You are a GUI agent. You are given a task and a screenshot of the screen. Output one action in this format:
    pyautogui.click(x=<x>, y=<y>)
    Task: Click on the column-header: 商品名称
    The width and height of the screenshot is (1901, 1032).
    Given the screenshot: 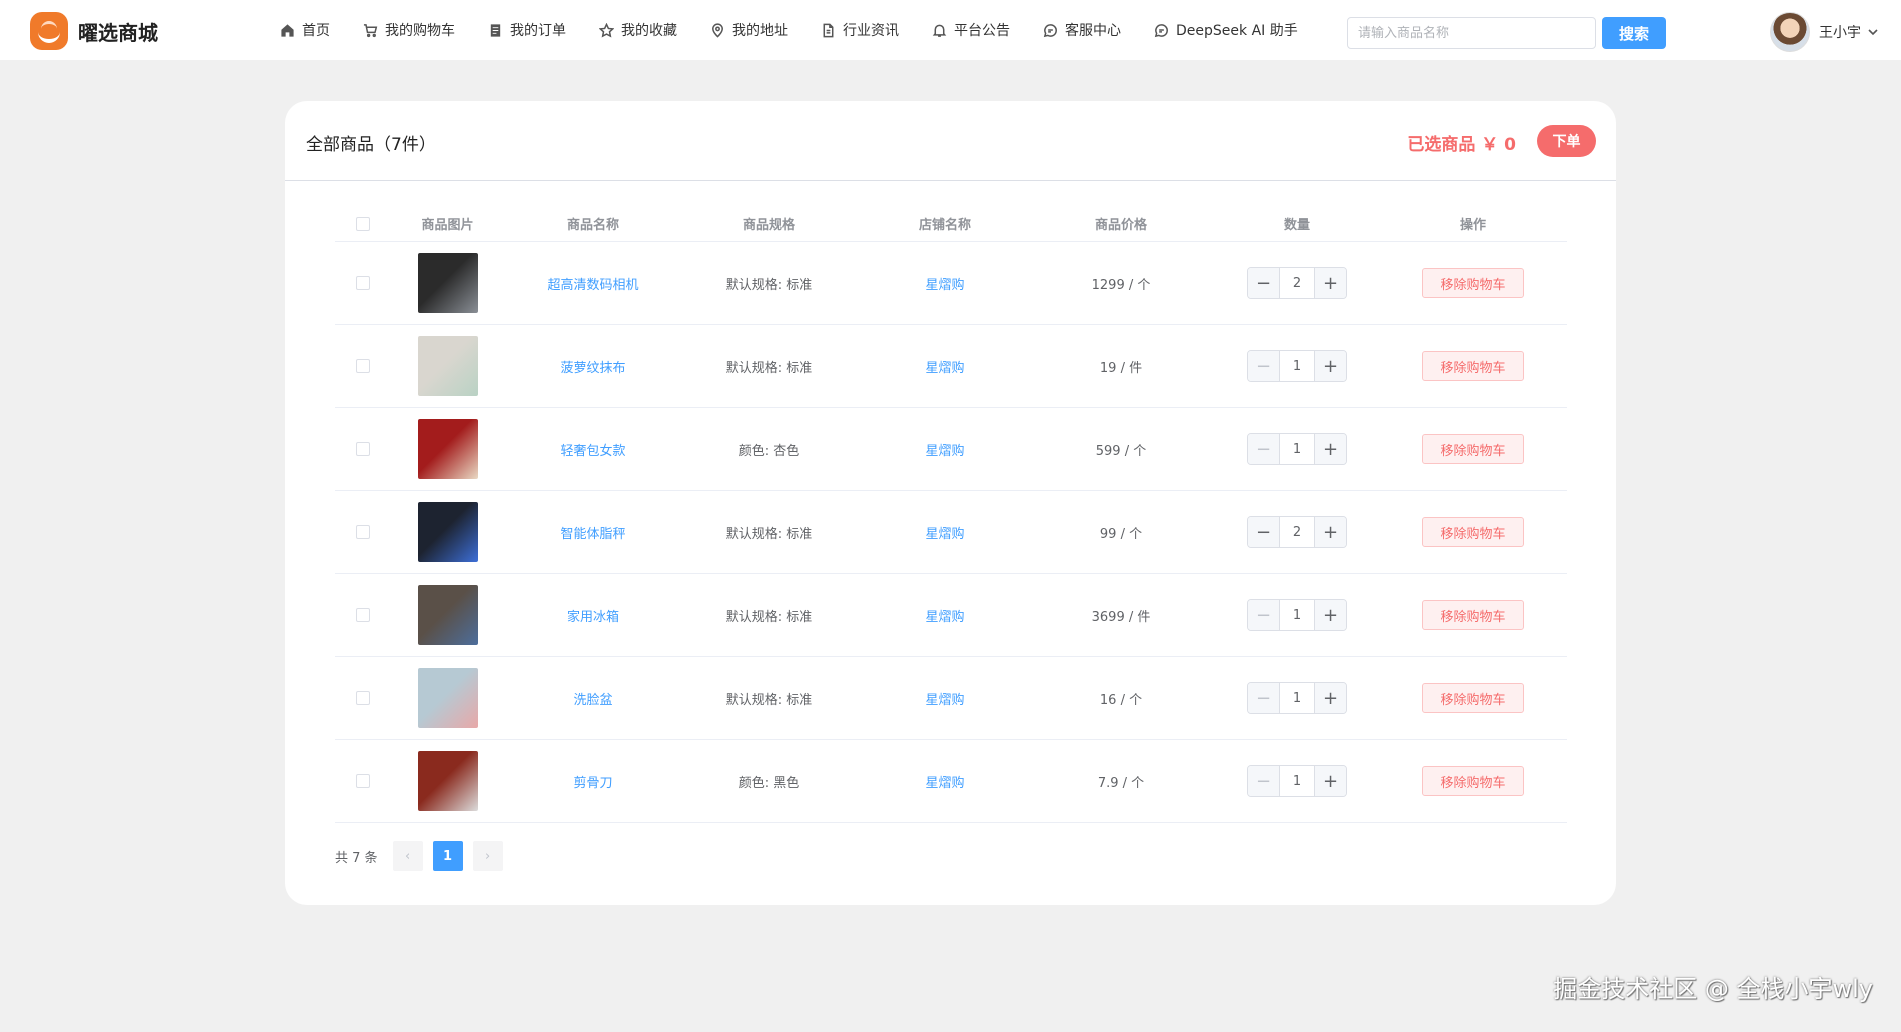 What is the action you would take?
    pyautogui.click(x=592, y=225)
    